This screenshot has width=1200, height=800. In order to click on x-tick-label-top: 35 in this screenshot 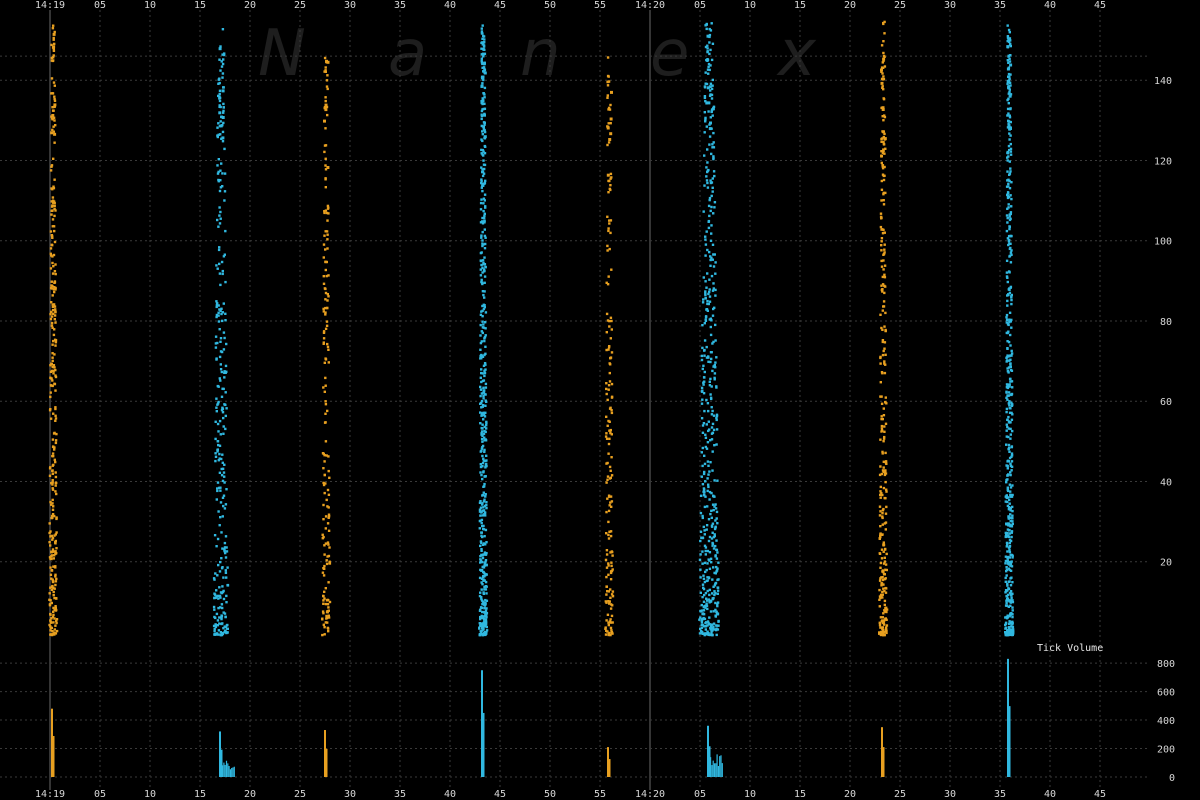, I will do `click(1000, 5)`.